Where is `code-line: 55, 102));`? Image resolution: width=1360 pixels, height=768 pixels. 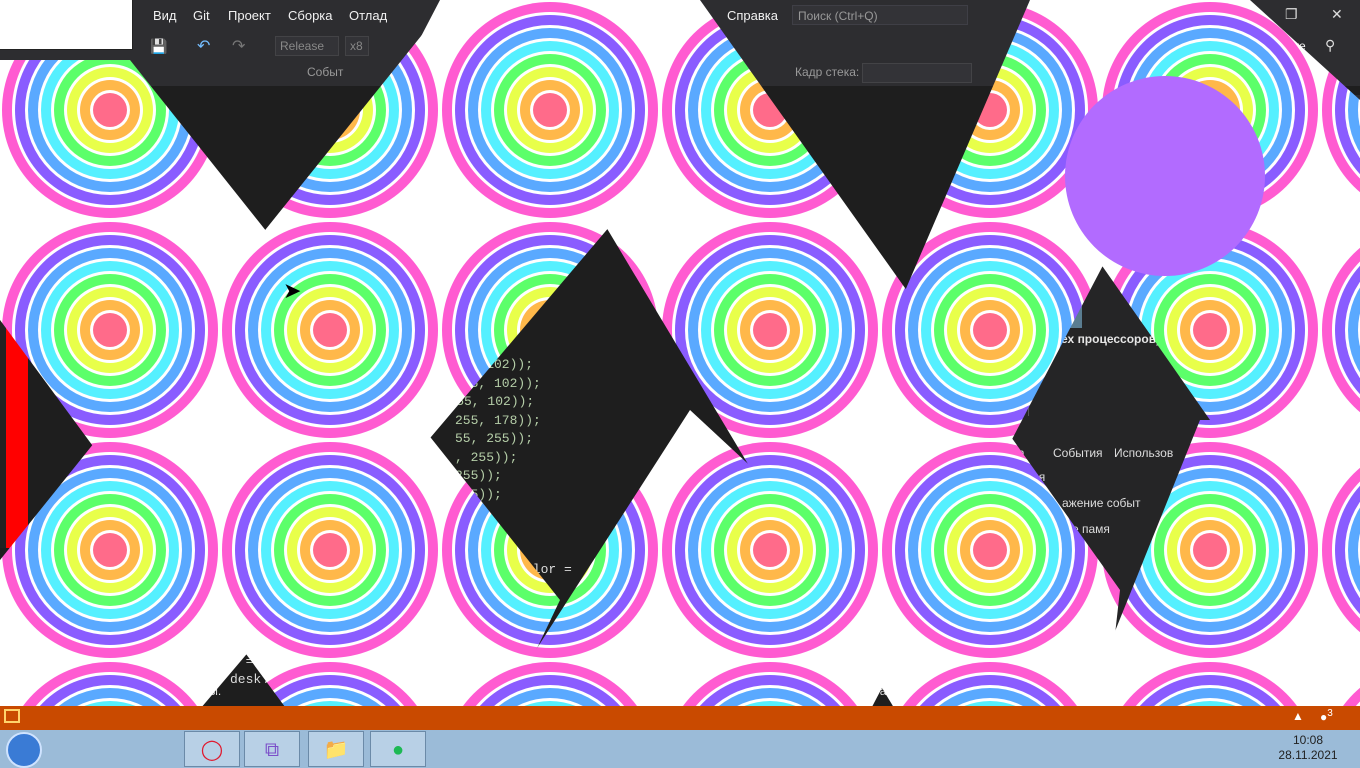 code-line: 55, 102)); is located at coordinates (494, 364).